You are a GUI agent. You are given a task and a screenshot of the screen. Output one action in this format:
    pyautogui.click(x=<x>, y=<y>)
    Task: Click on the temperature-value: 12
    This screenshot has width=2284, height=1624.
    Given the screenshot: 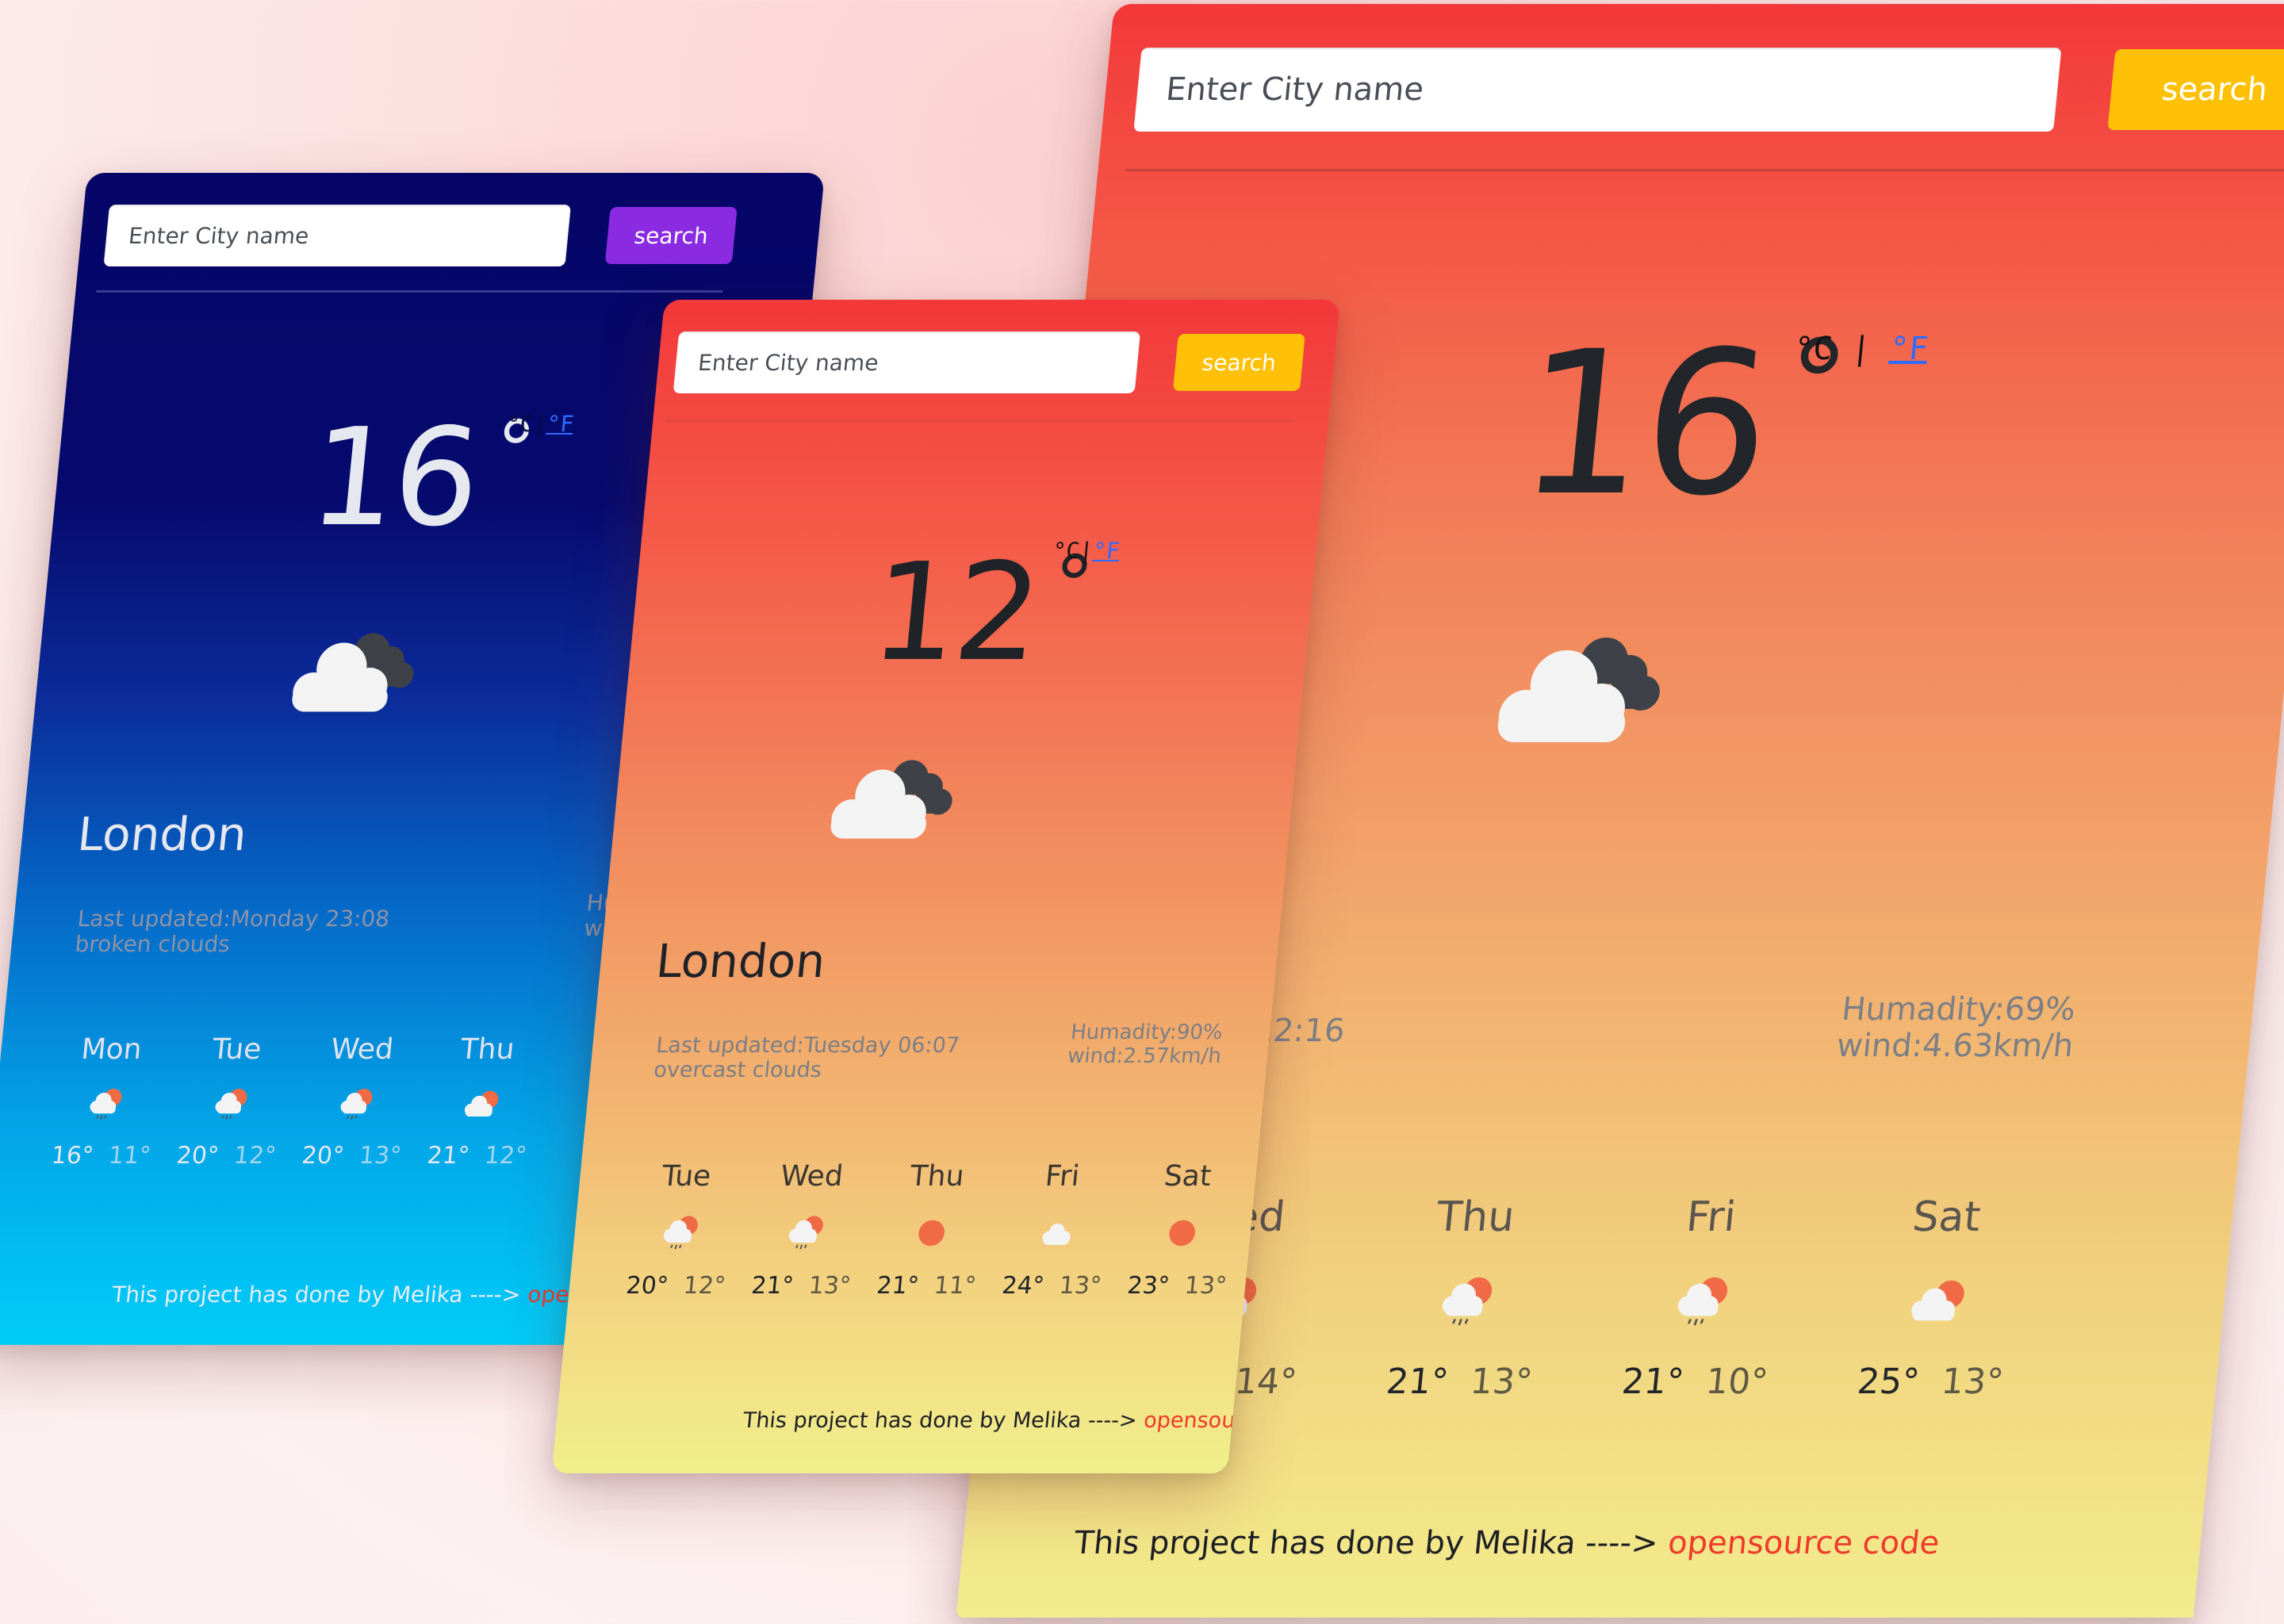 What is the action you would take?
    pyautogui.click(x=954, y=612)
    